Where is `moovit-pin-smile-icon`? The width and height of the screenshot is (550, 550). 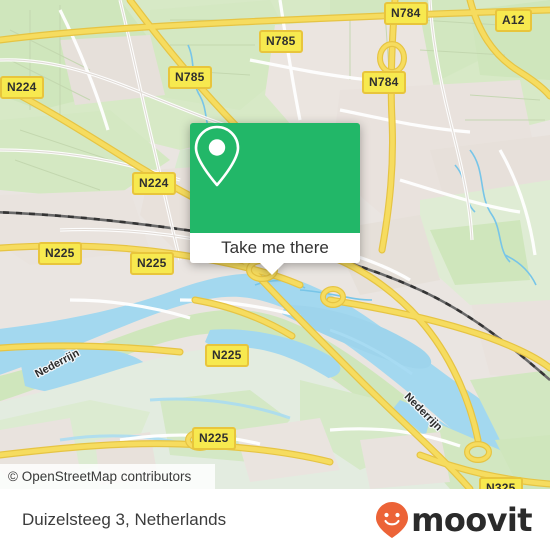 moovit-pin-smile-icon is located at coordinates (392, 519).